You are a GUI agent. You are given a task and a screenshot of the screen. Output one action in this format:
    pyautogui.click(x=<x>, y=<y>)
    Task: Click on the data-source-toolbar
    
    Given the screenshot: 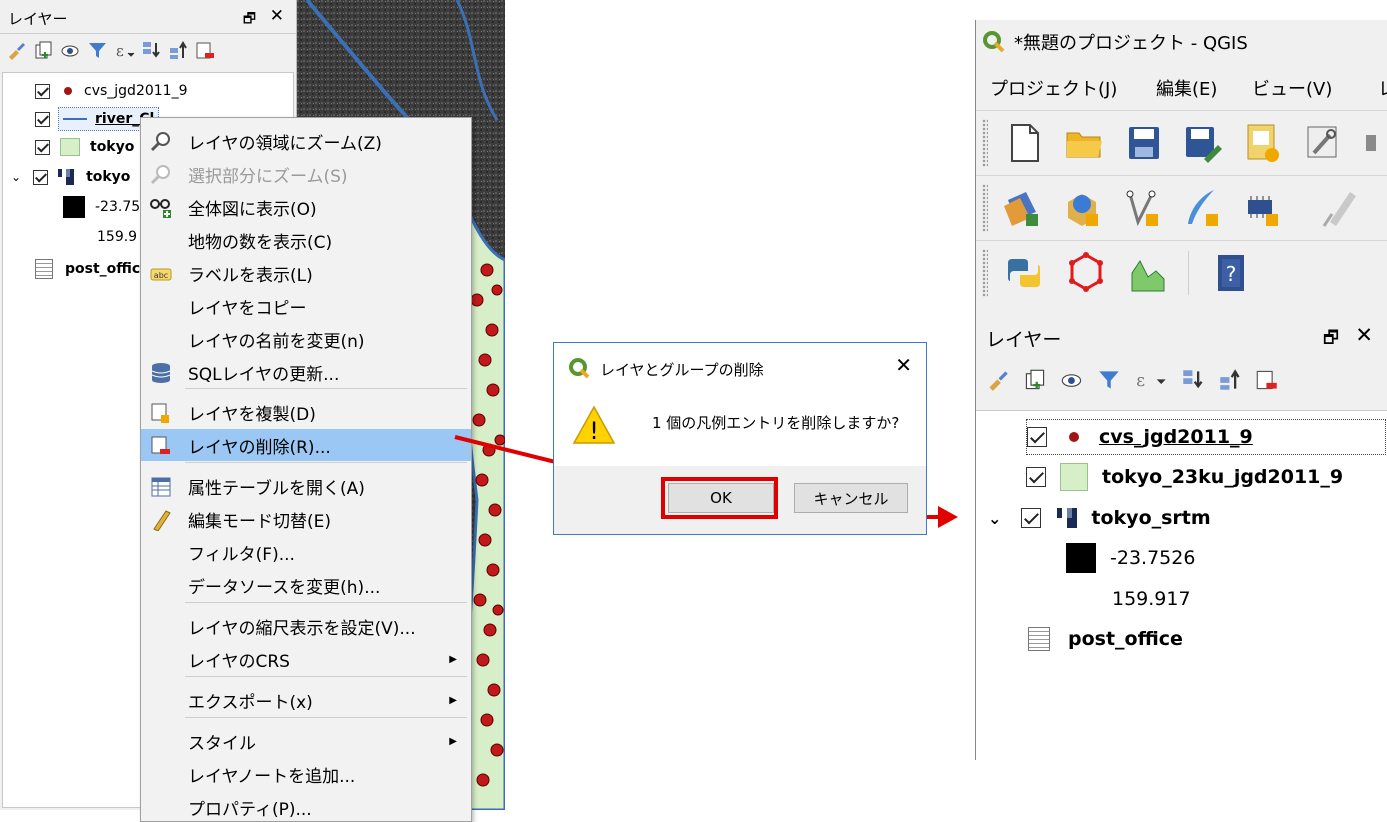 What is the action you would take?
    pyautogui.click(x=1181, y=207)
    